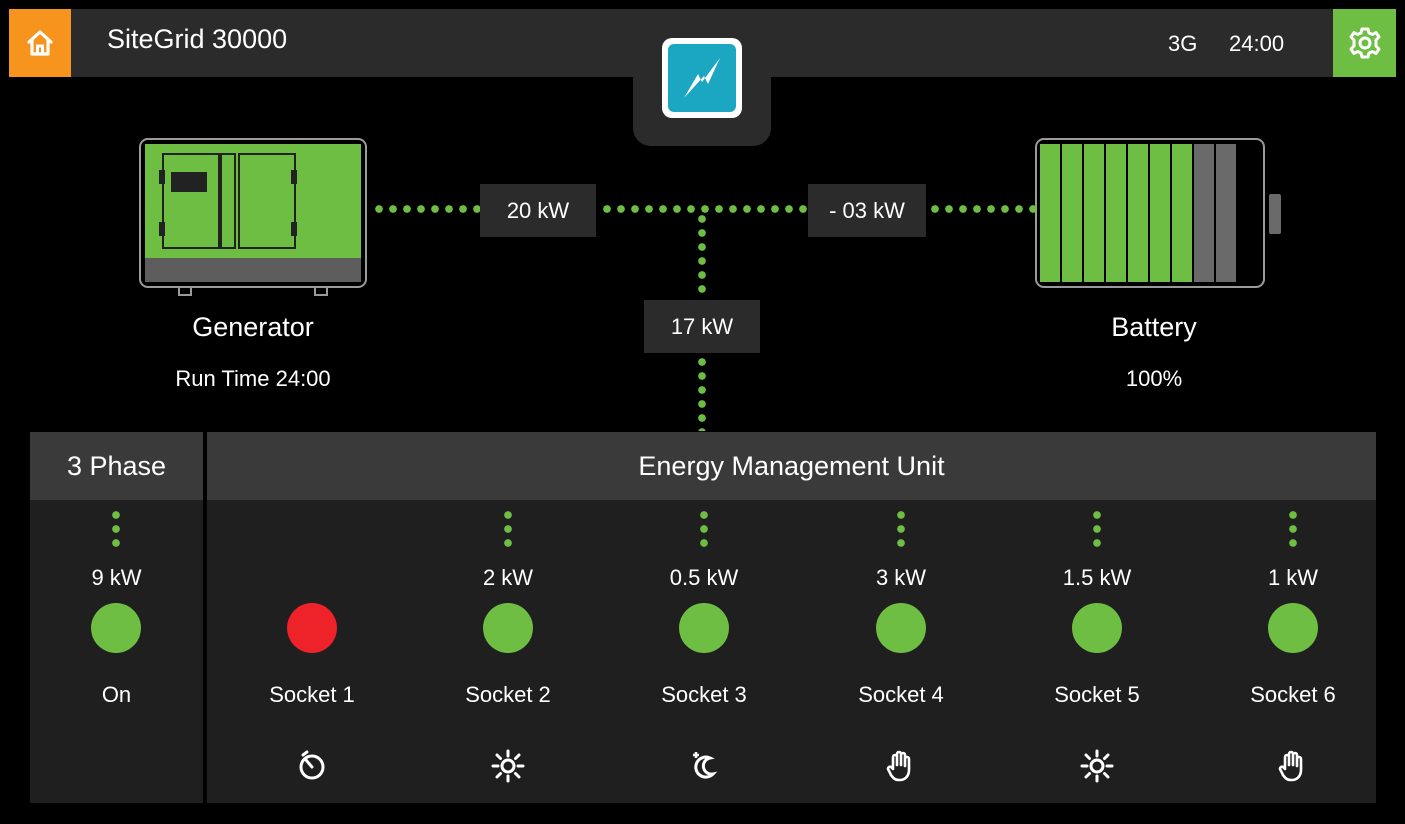 This screenshot has height=824, width=1405. What do you see at coordinates (312, 766) in the screenshot?
I see `timer-icon` at bounding box center [312, 766].